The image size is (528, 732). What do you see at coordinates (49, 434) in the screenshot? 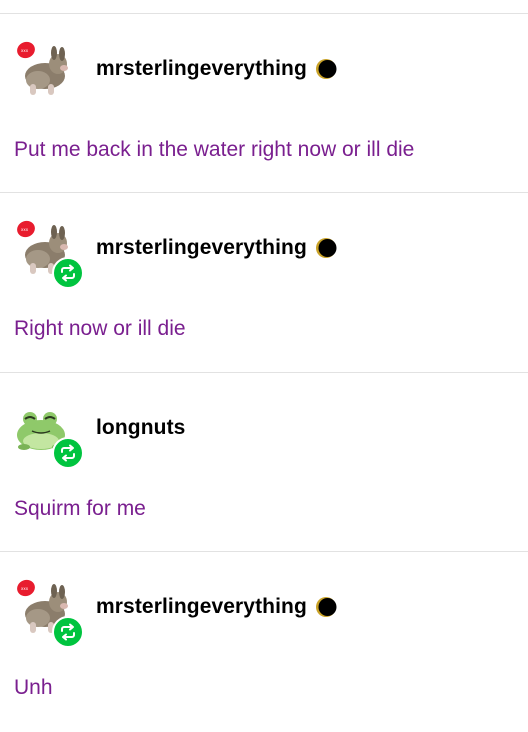
I see `avatar` at bounding box center [49, 434].